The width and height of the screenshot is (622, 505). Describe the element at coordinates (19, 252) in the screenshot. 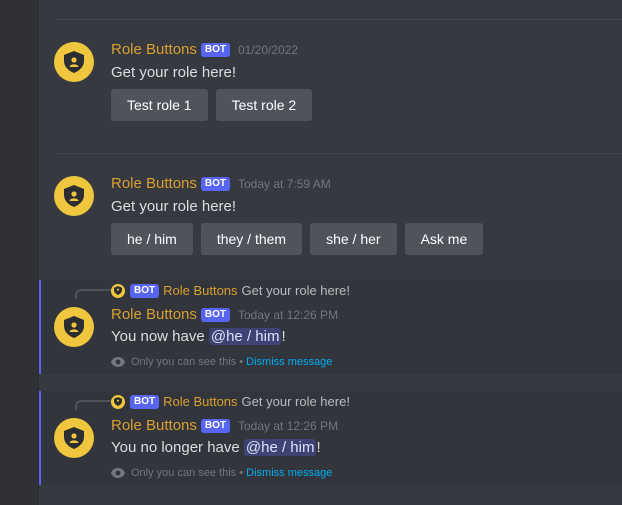

I see `left-sidebar` at that location.